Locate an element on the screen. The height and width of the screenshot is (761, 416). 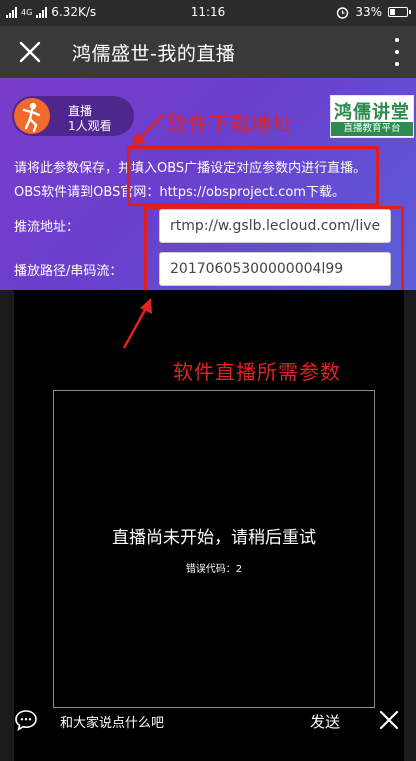
battery-icon is located at coordinates (399, 12).